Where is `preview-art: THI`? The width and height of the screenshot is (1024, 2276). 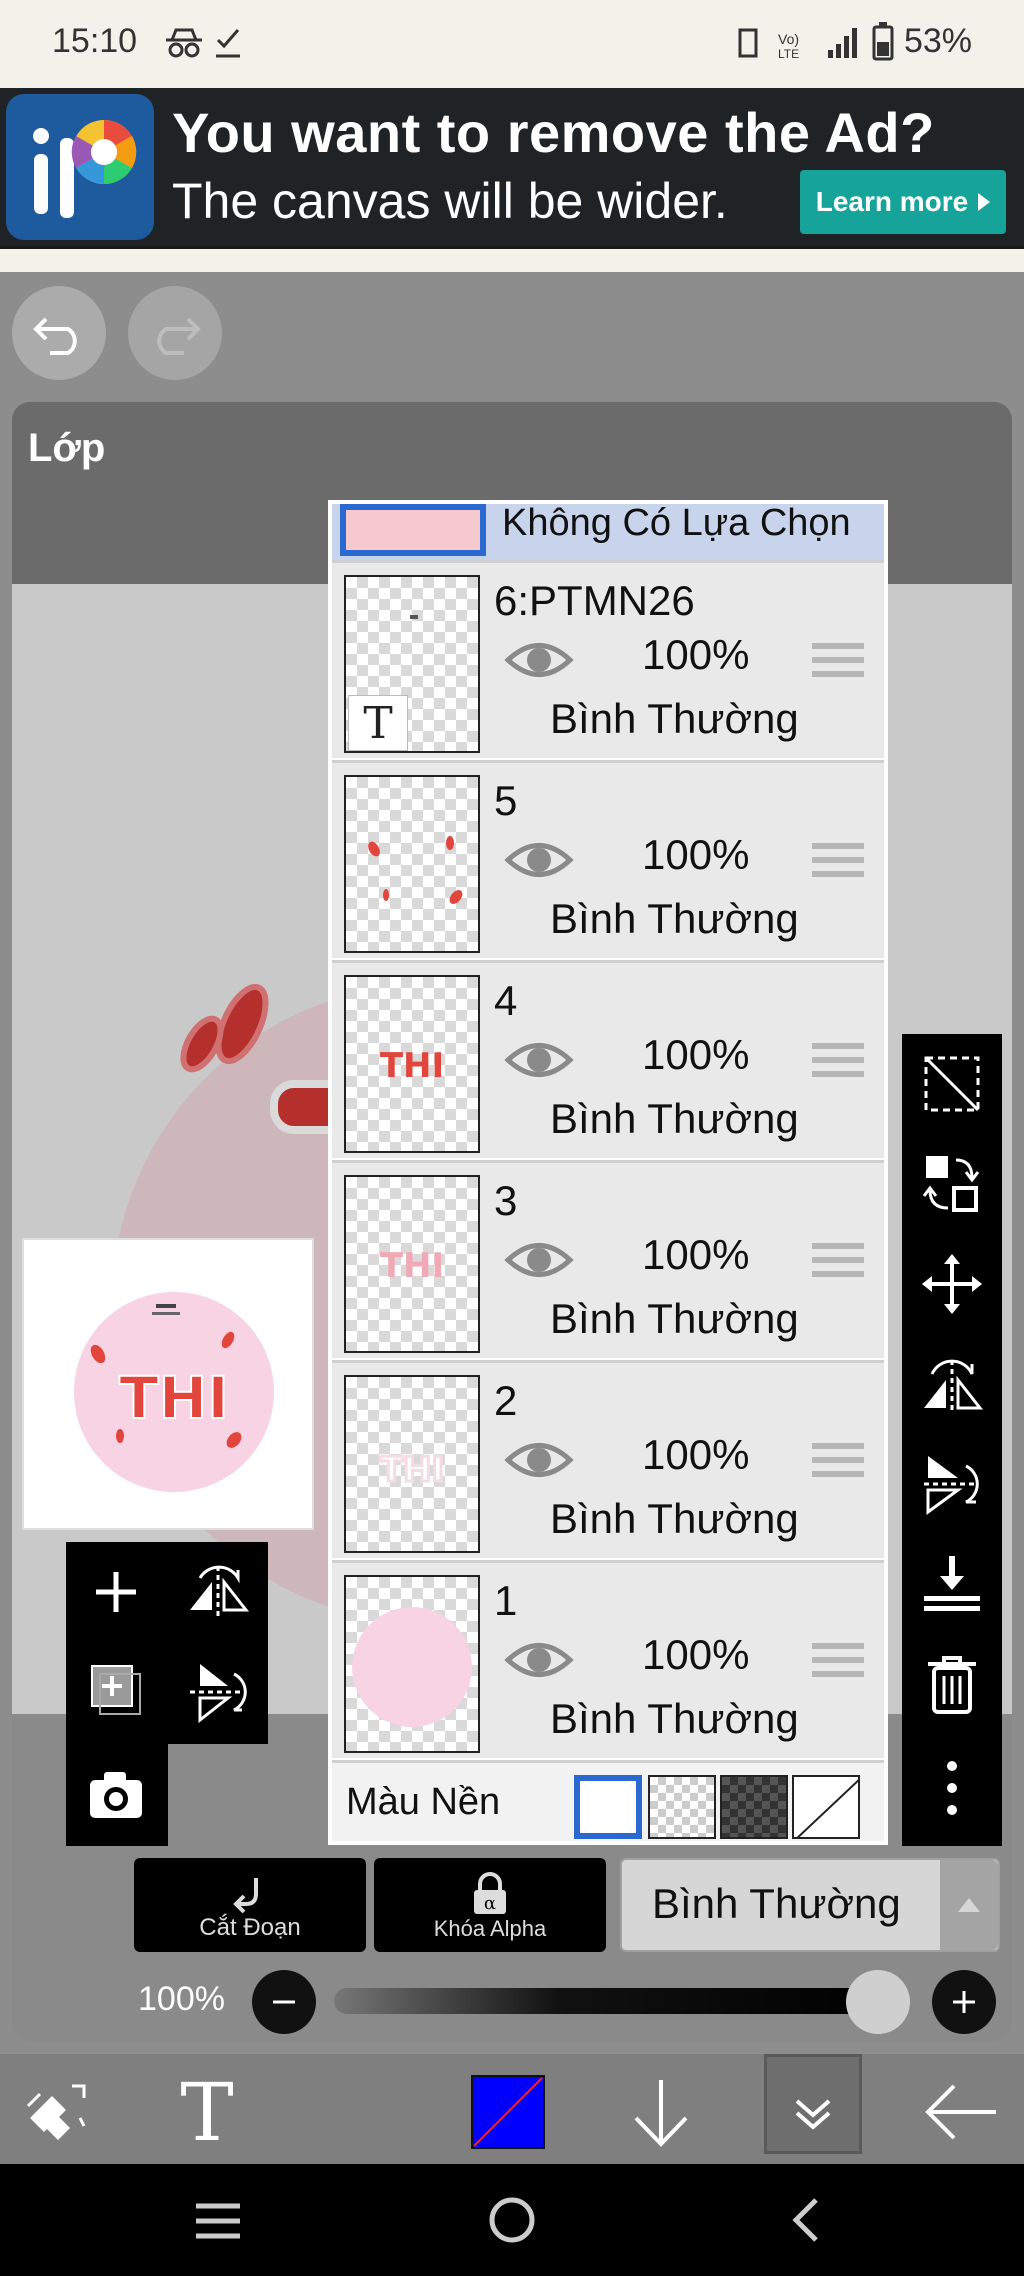 preview-art: THI is located at coordinates (174, 1392).